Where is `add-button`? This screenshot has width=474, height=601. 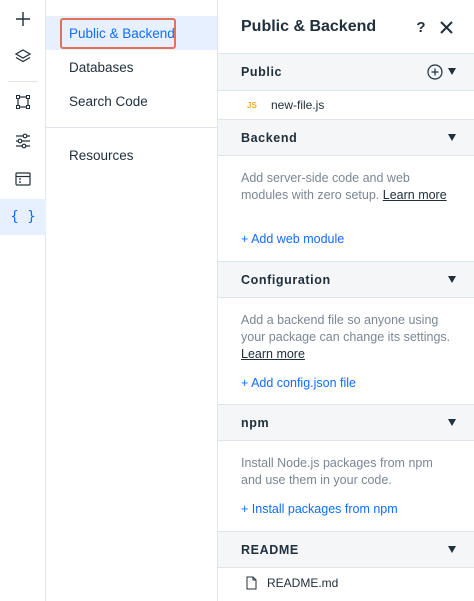 add-button is located at coordinates (23, 19).